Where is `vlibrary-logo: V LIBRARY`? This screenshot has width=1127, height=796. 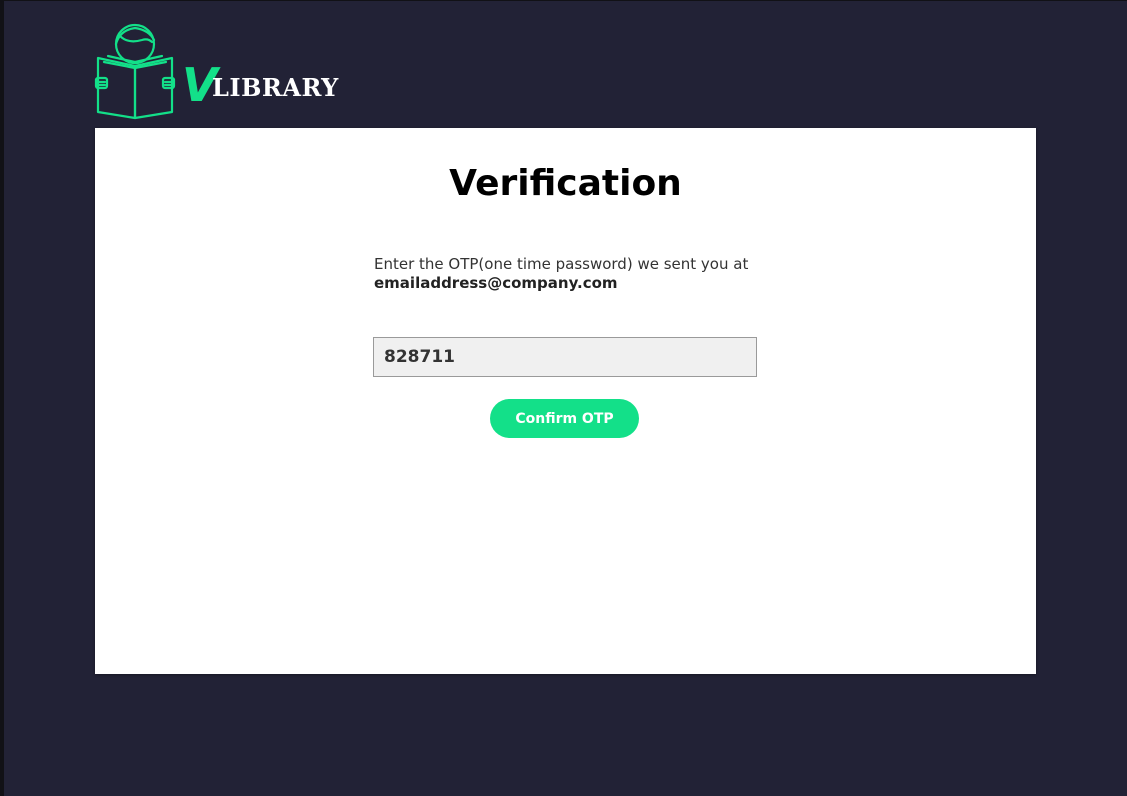 vlibrary-logo: V LIBRARY is located at coordinates (219, 71).